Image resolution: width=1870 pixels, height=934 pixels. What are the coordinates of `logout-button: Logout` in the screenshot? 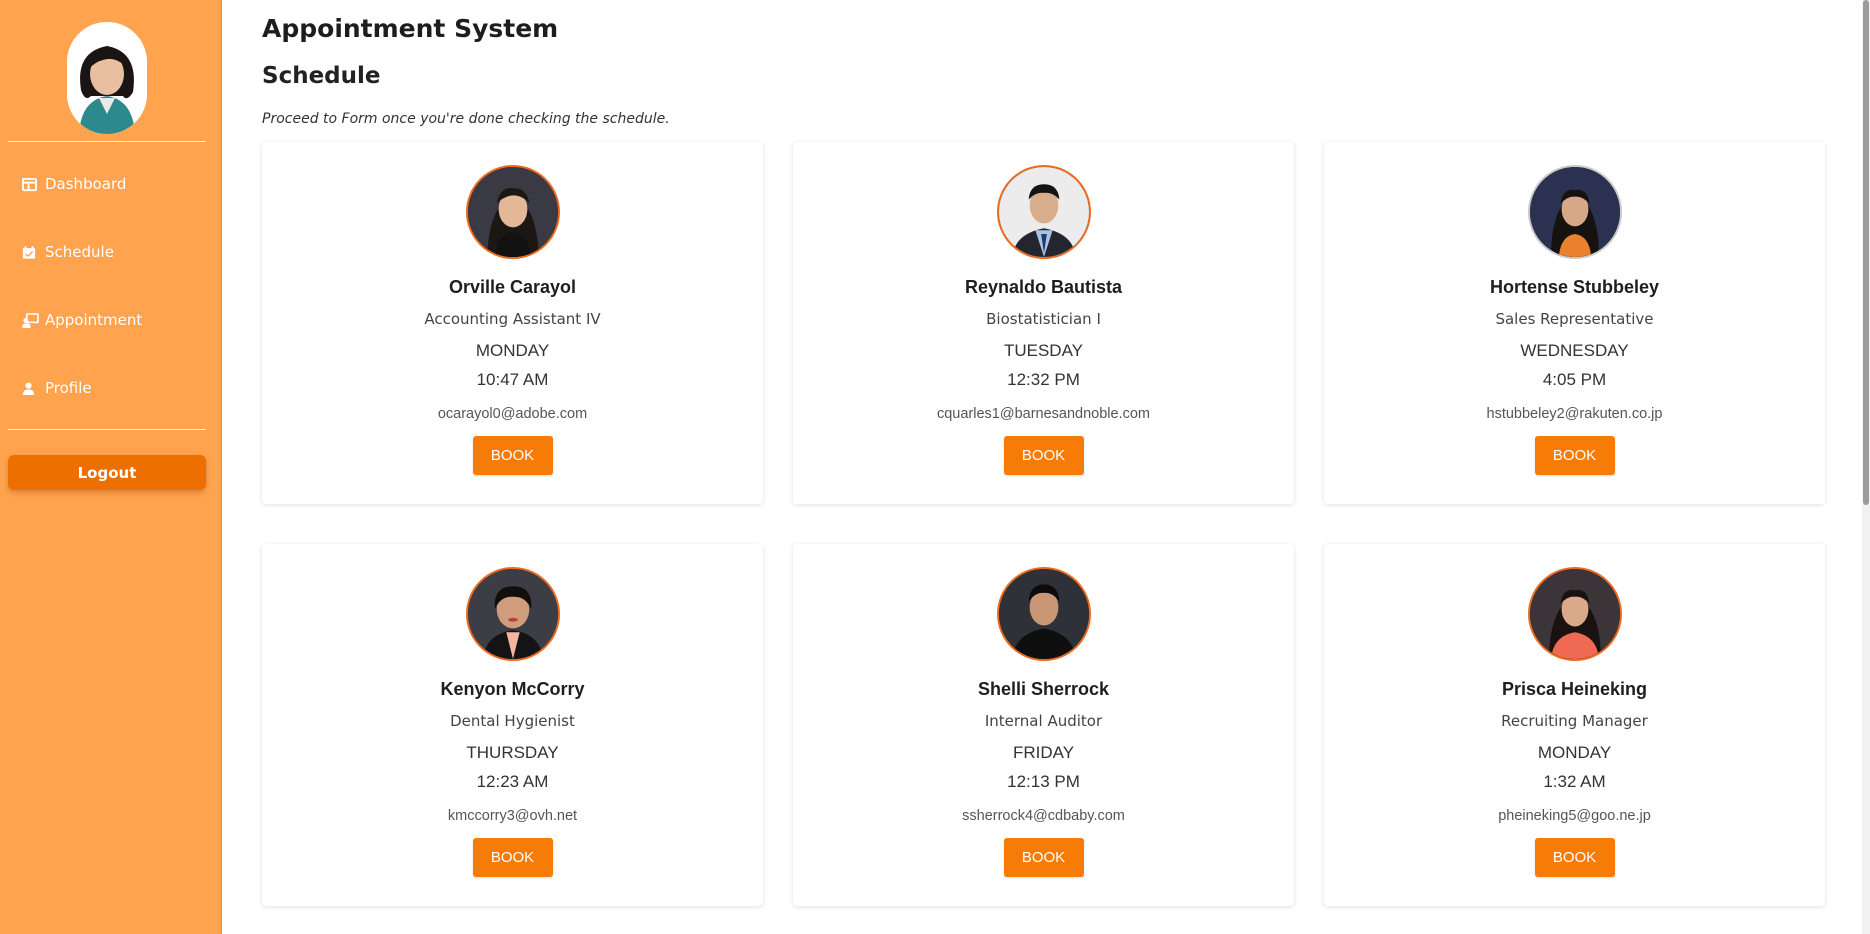 It's located at (107, 472).